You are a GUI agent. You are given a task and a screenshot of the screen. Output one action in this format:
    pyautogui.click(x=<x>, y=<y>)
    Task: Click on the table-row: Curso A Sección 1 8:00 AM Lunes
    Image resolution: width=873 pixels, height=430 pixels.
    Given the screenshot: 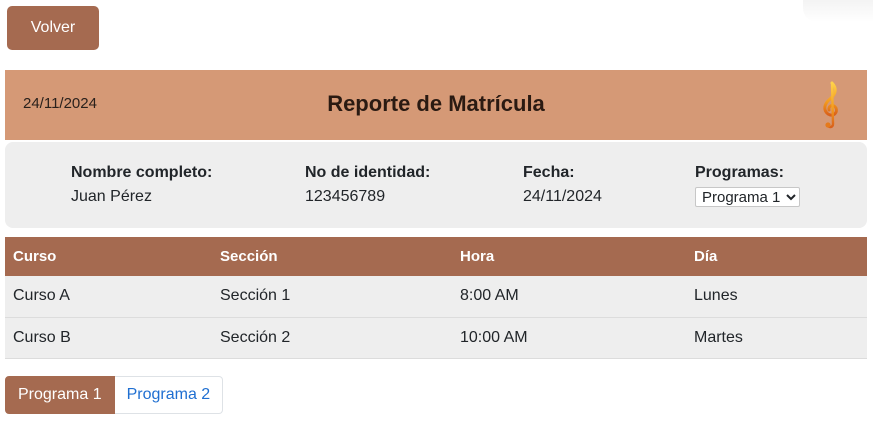 What is the action you would take?
    pyautogui.click(x=436, y=297)
    